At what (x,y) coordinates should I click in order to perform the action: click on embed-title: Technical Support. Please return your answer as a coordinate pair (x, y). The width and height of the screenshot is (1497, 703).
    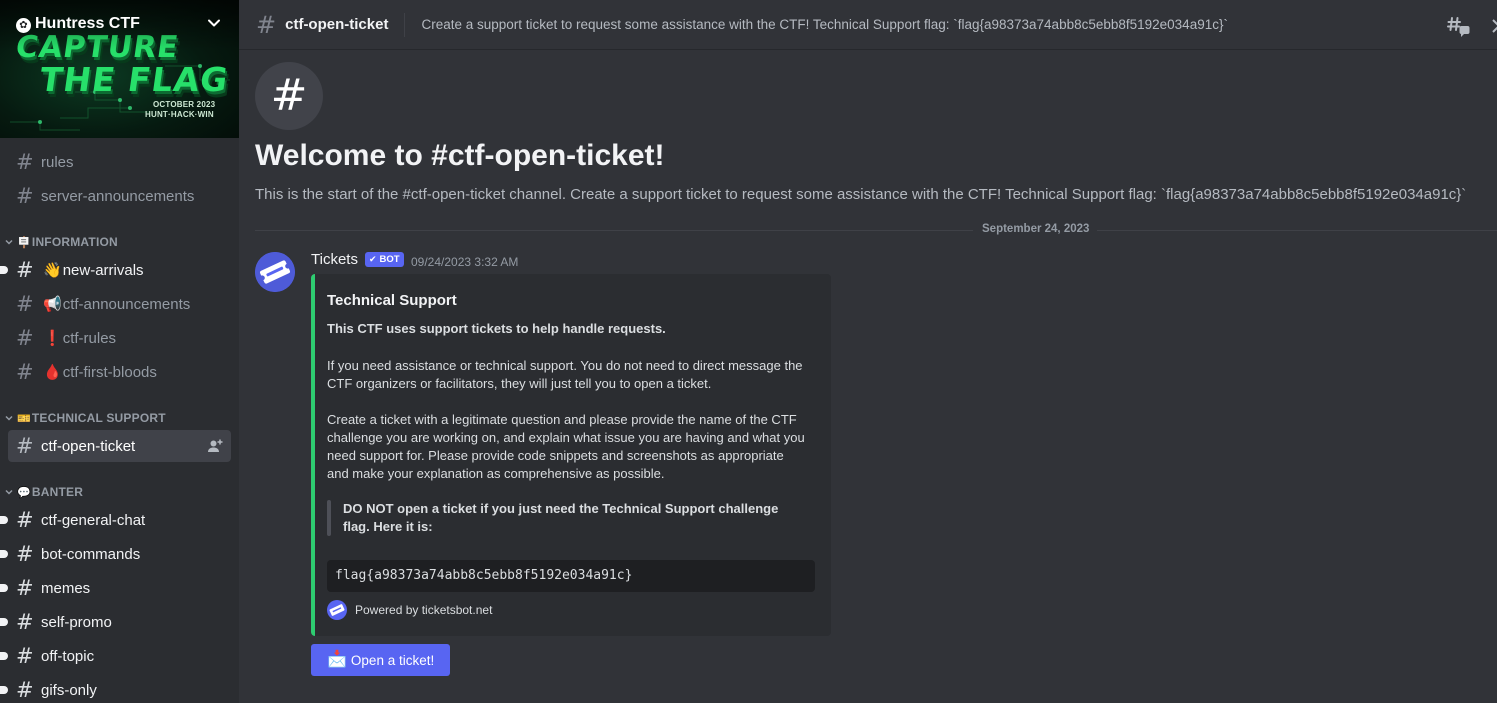
    Looking at the image, I should click on (392, 300).